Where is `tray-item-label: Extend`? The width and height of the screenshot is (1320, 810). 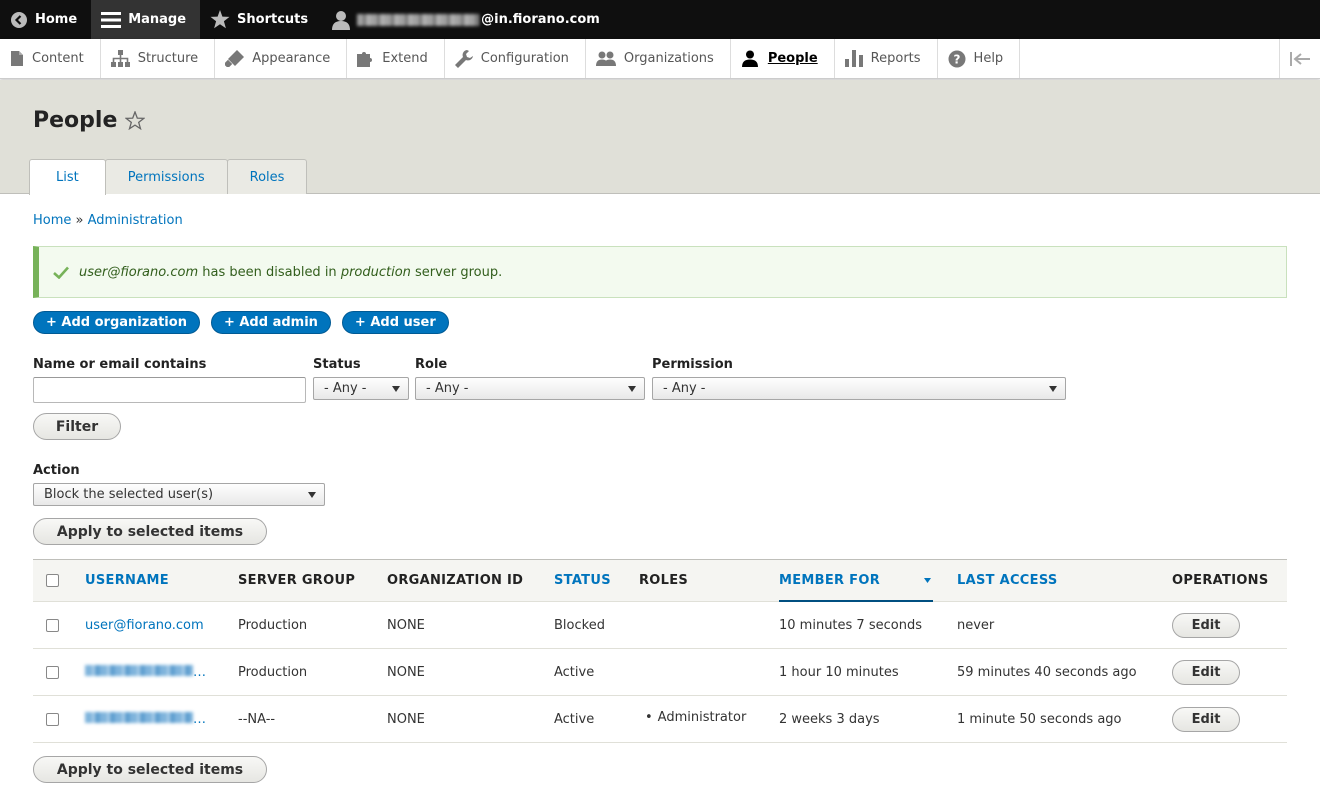
tray-item-label: Extend is located at coordinates (405, 58).